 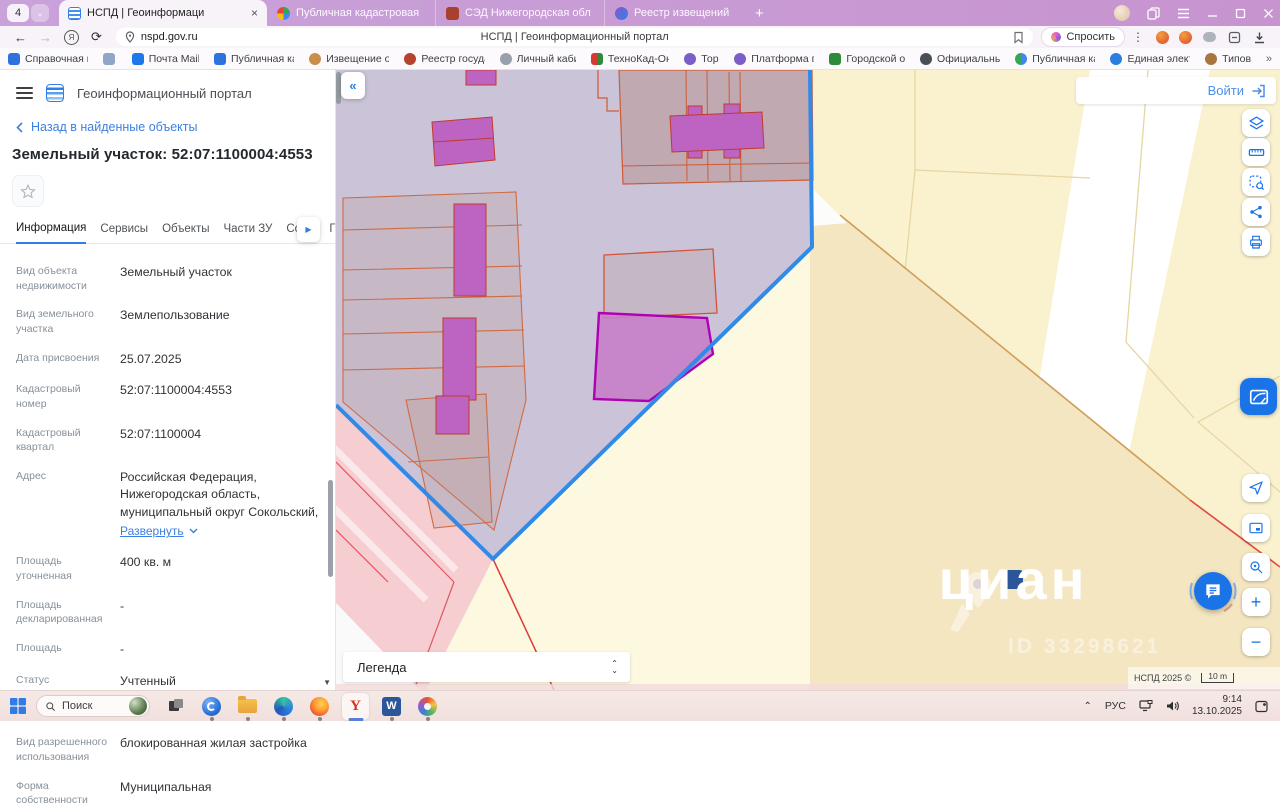 I want to click on new-tab-button: +, so click(x=759, y=13).